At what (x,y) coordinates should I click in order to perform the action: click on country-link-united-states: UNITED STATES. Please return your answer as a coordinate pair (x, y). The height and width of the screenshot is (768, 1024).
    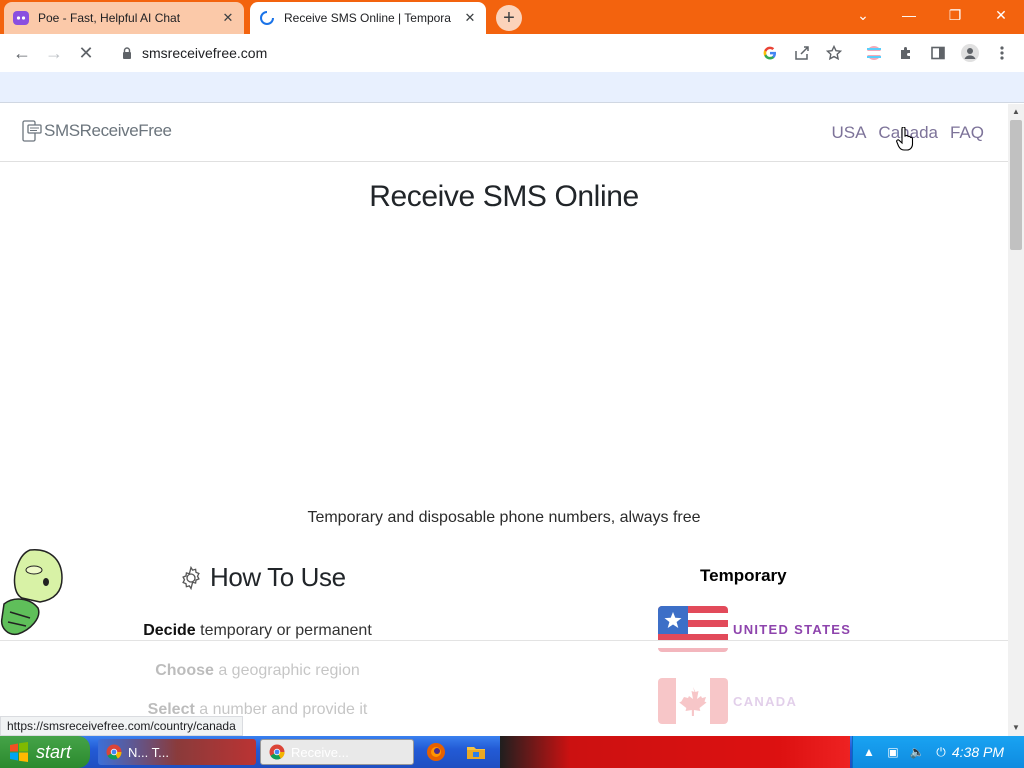
    Looking at the image, I should click on (754, 629).